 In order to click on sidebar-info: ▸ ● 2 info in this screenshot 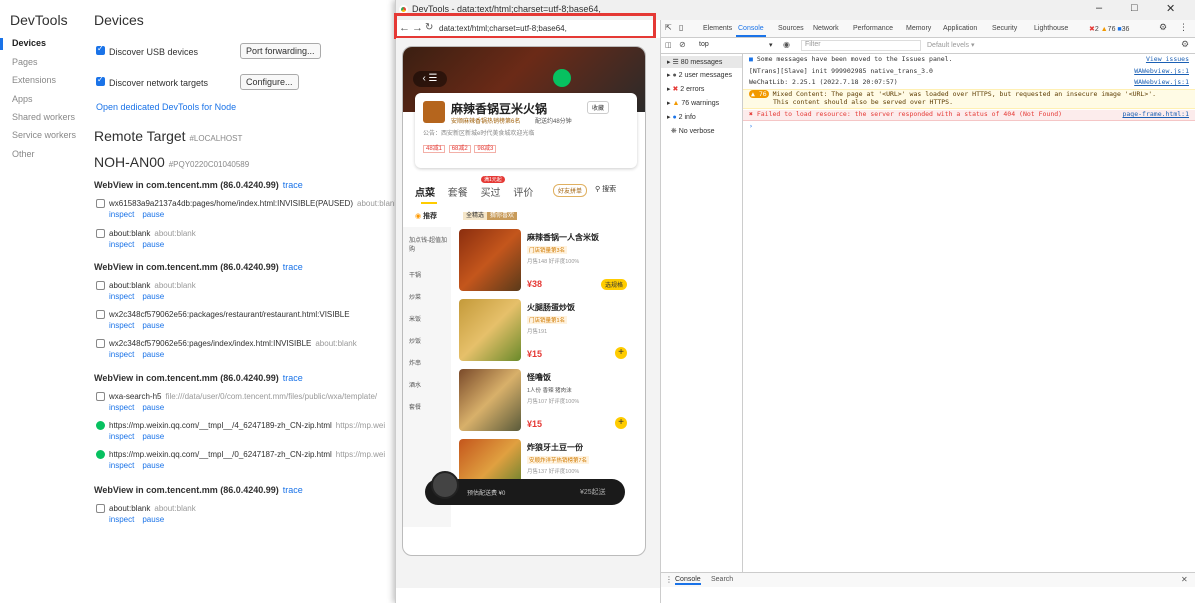, I will do `click(681, 117)`.